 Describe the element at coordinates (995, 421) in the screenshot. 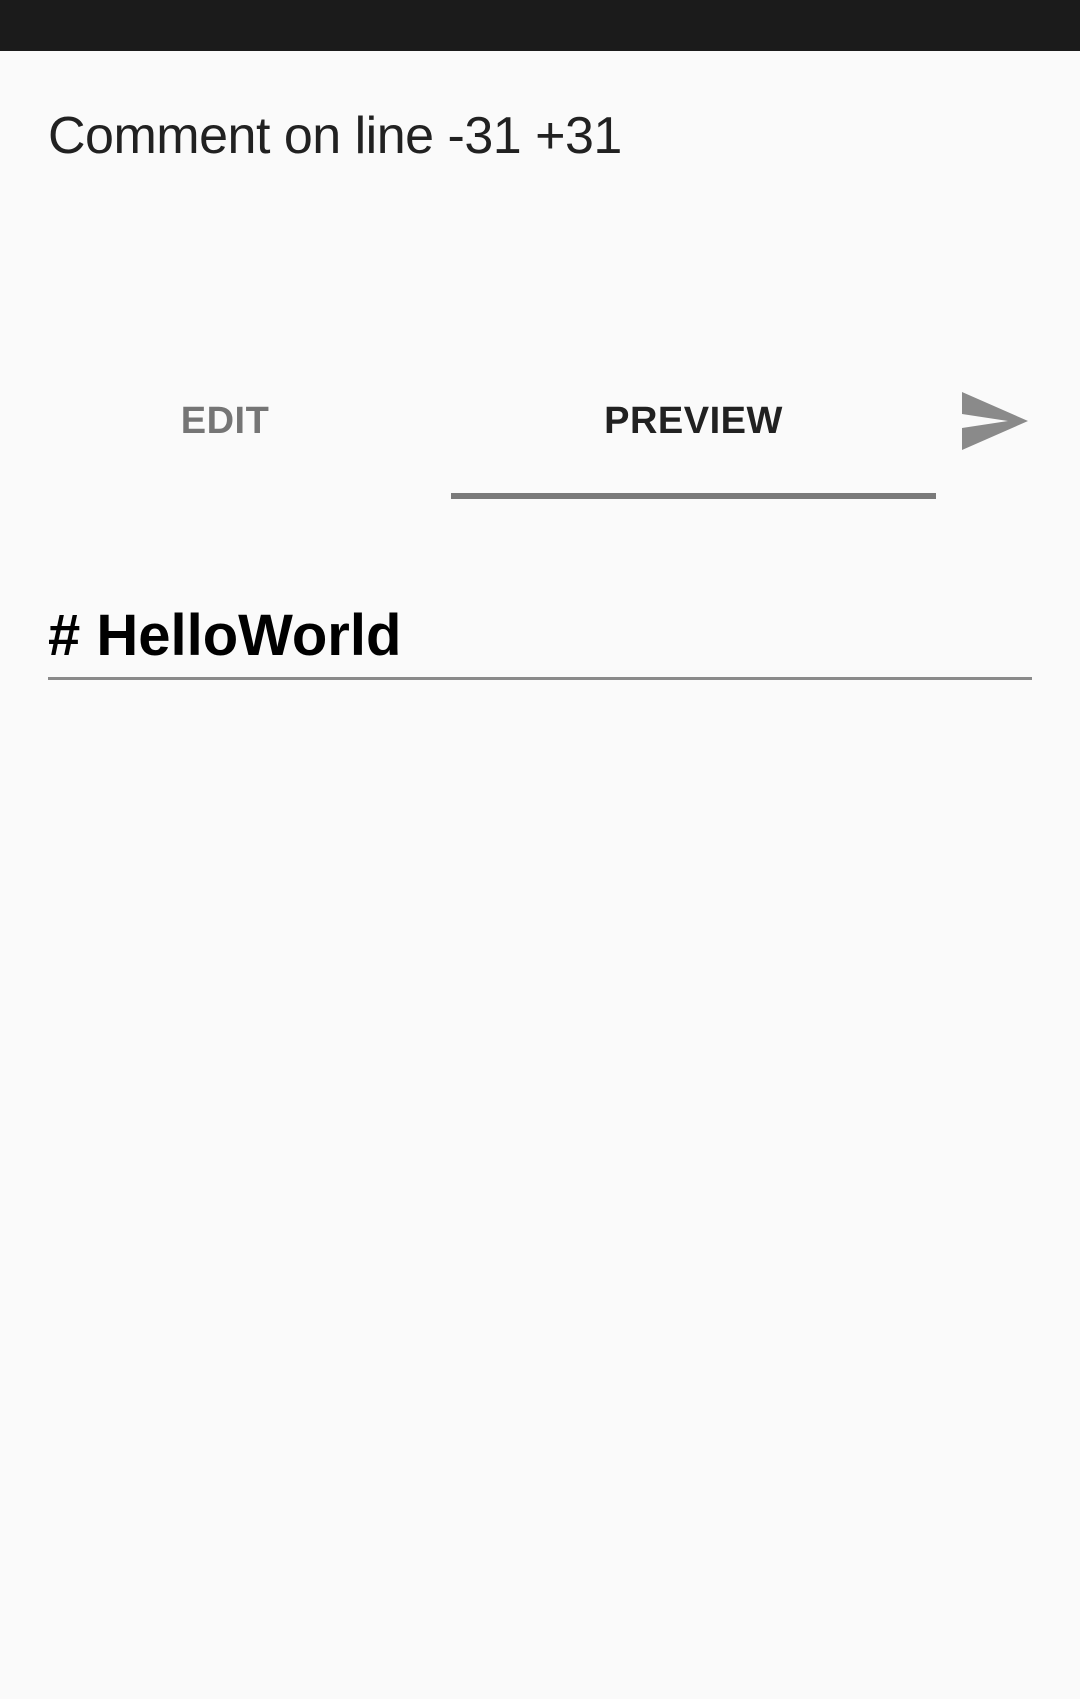

I see `send-icon` at that location.